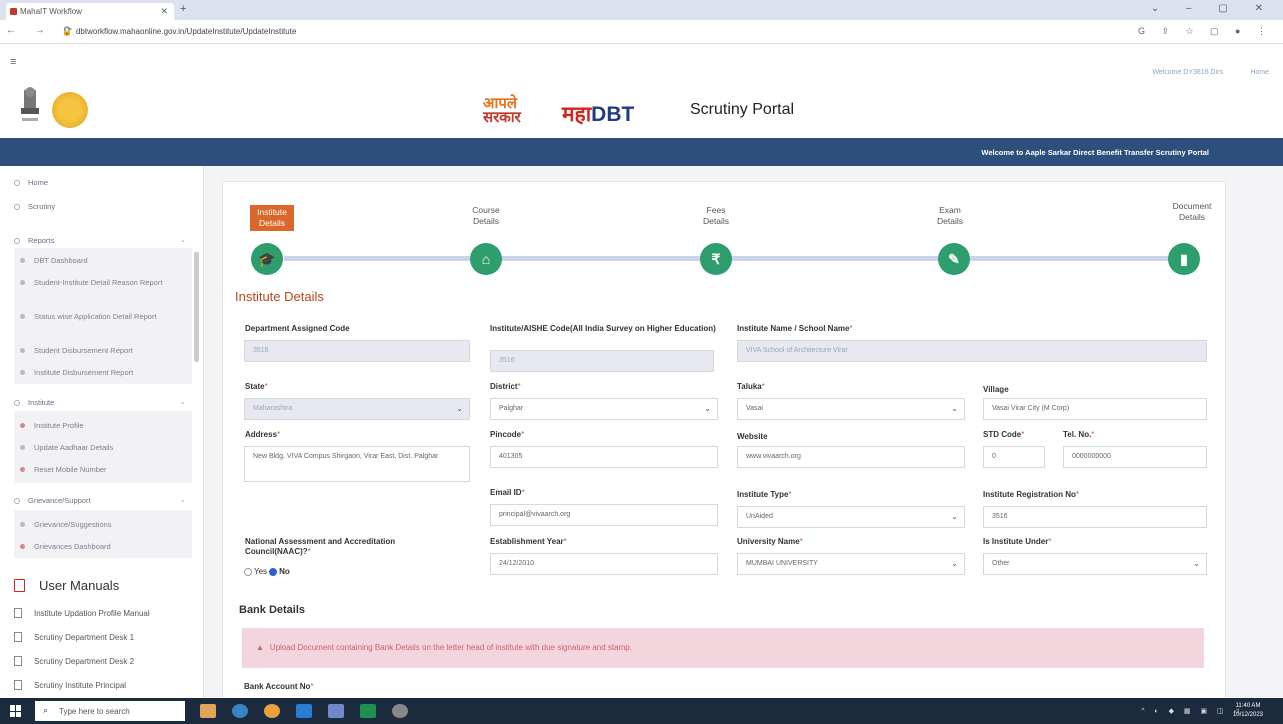 The image size is (1283, 724). Describe the element at coordinates (110, 711) in the screenshot. I see `taskbar-search: ⌕ Type here to search` at that location.